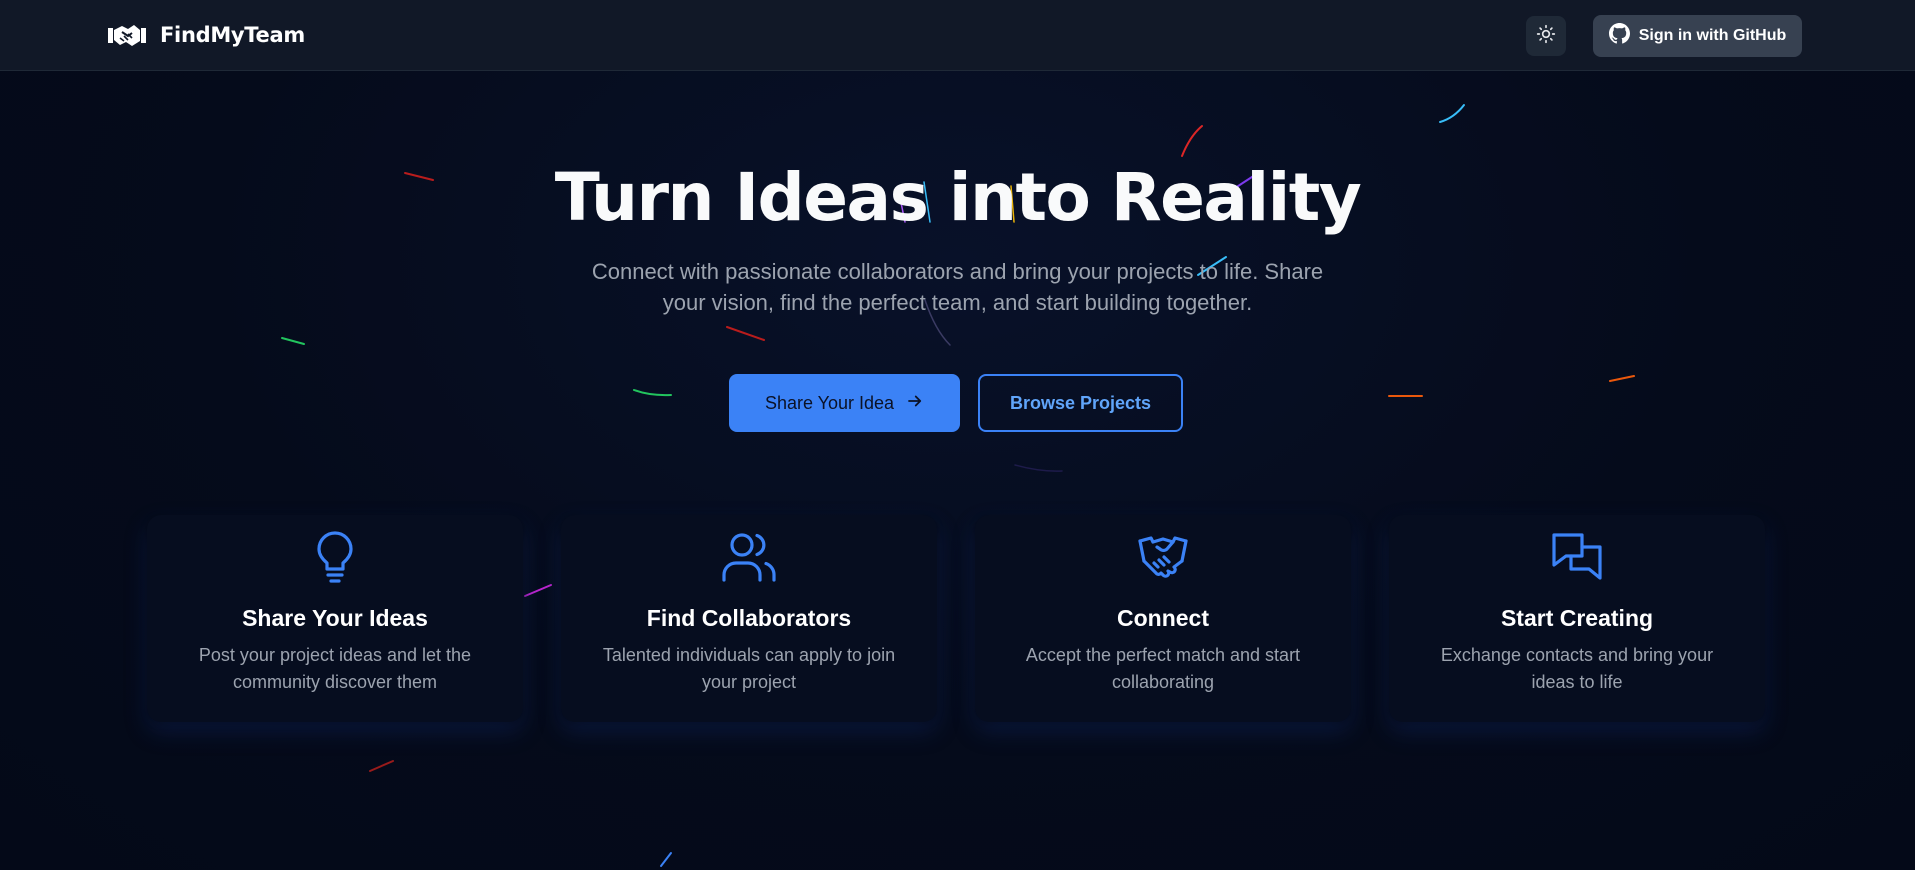 The image size is (1915, 870). Describe the element at coordinates (749, 557) in the screenshot. I see `users-icon` at that location.